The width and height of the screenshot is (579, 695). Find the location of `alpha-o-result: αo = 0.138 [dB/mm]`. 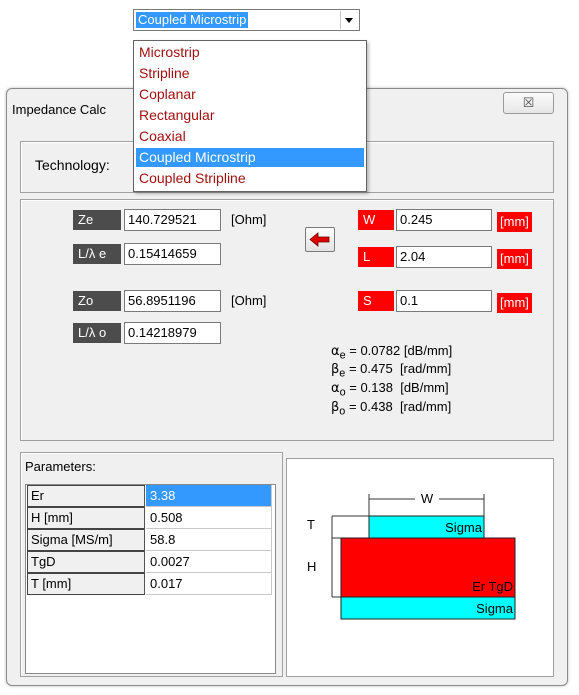

alpha-o-result: αo = 0.138 [dB/mm] is located at coordinates (390, 389).